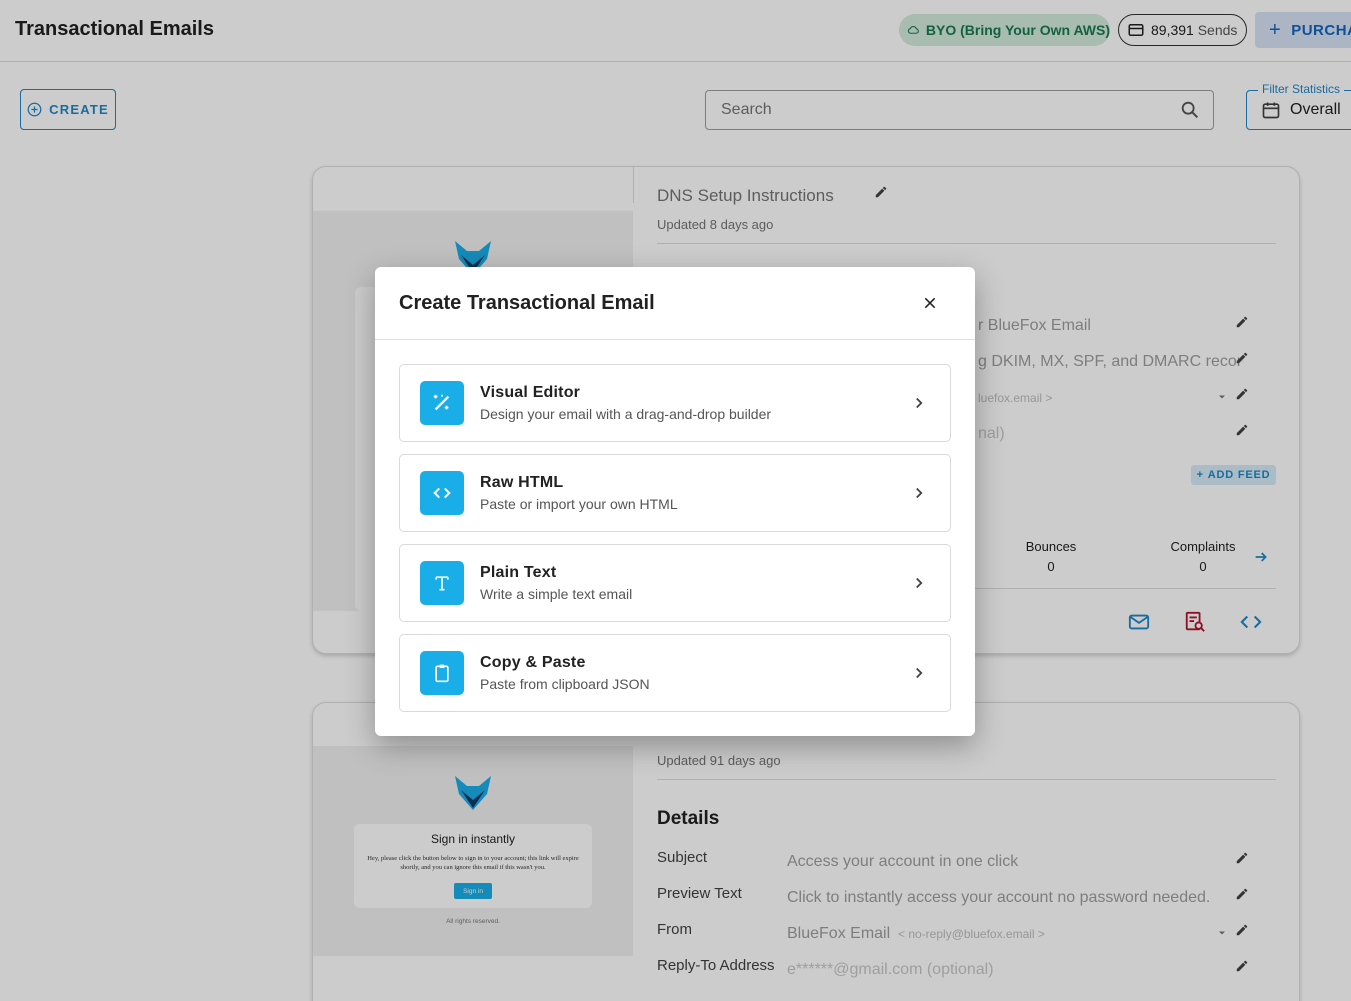 This screenshot has height=1001, width=1351. What do you see at coordinates (522, 482) in the screenshot?
I see `option-title: Raw HTML` at bounding box center [522, 482].